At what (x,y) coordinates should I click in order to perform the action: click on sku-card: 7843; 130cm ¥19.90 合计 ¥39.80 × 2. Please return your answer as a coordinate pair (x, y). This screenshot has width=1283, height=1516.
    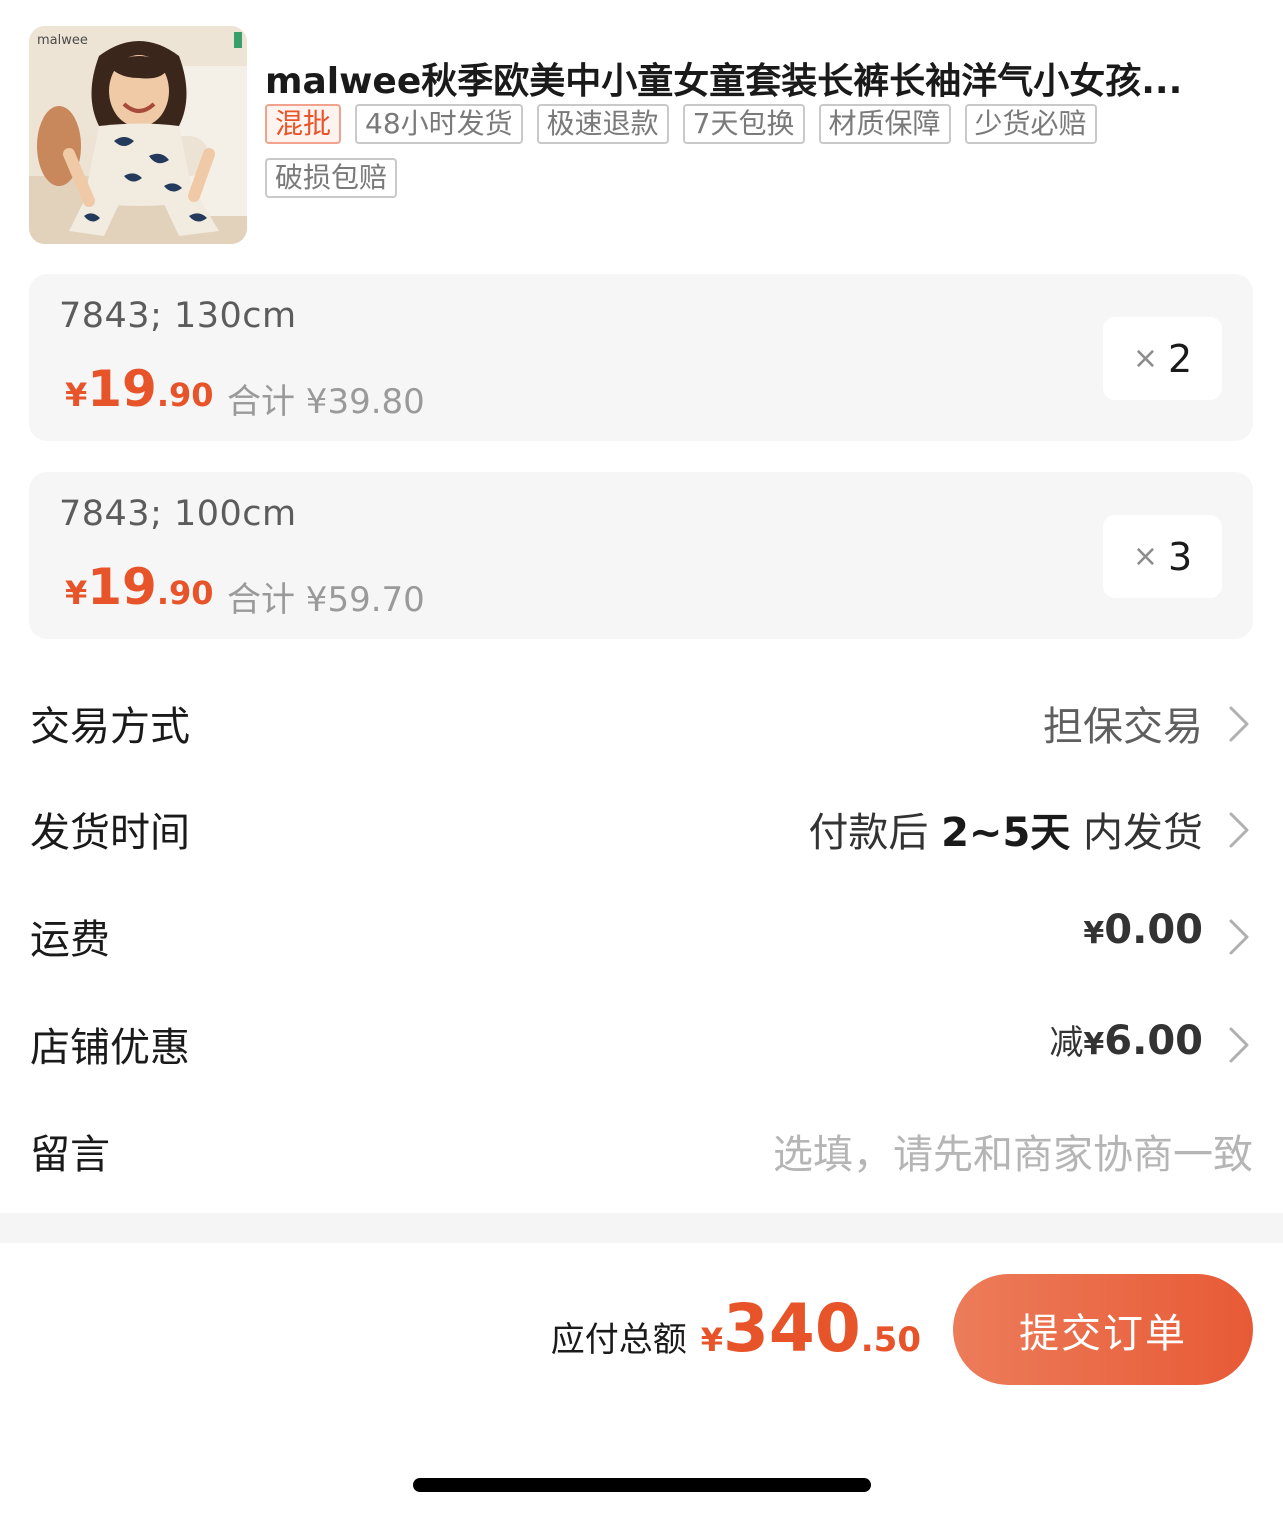
    Looking at the image, I should click on (641, 357).